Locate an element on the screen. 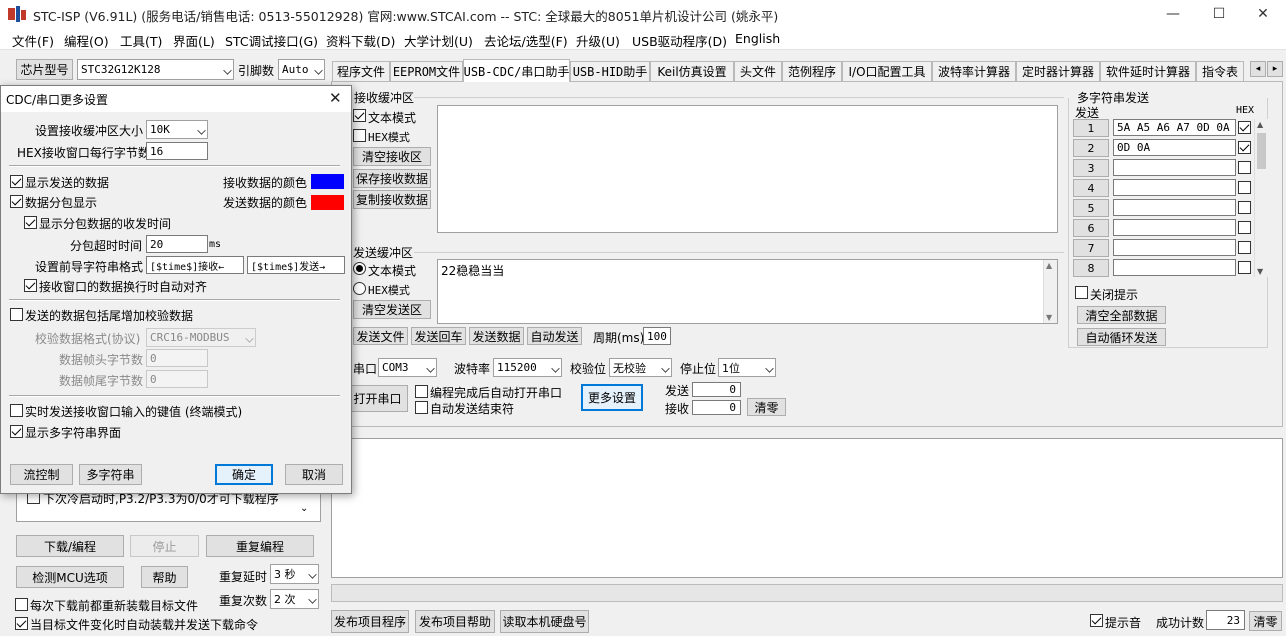 The image size is (1286, 636). publish-help-button: 发布项目帮助 is located at coordinates (455, 621).